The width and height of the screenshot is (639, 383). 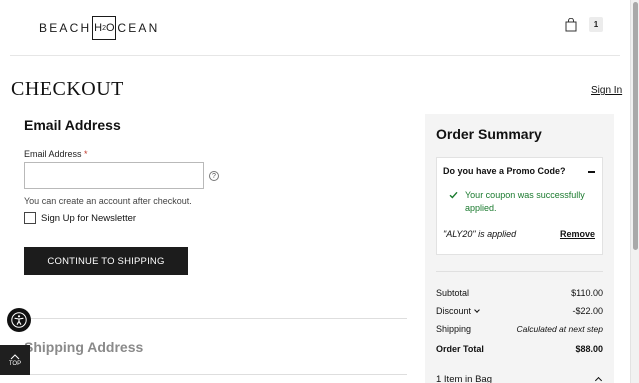 I want to click on page-title: CHECKOUT, so click(x=67, y=89).